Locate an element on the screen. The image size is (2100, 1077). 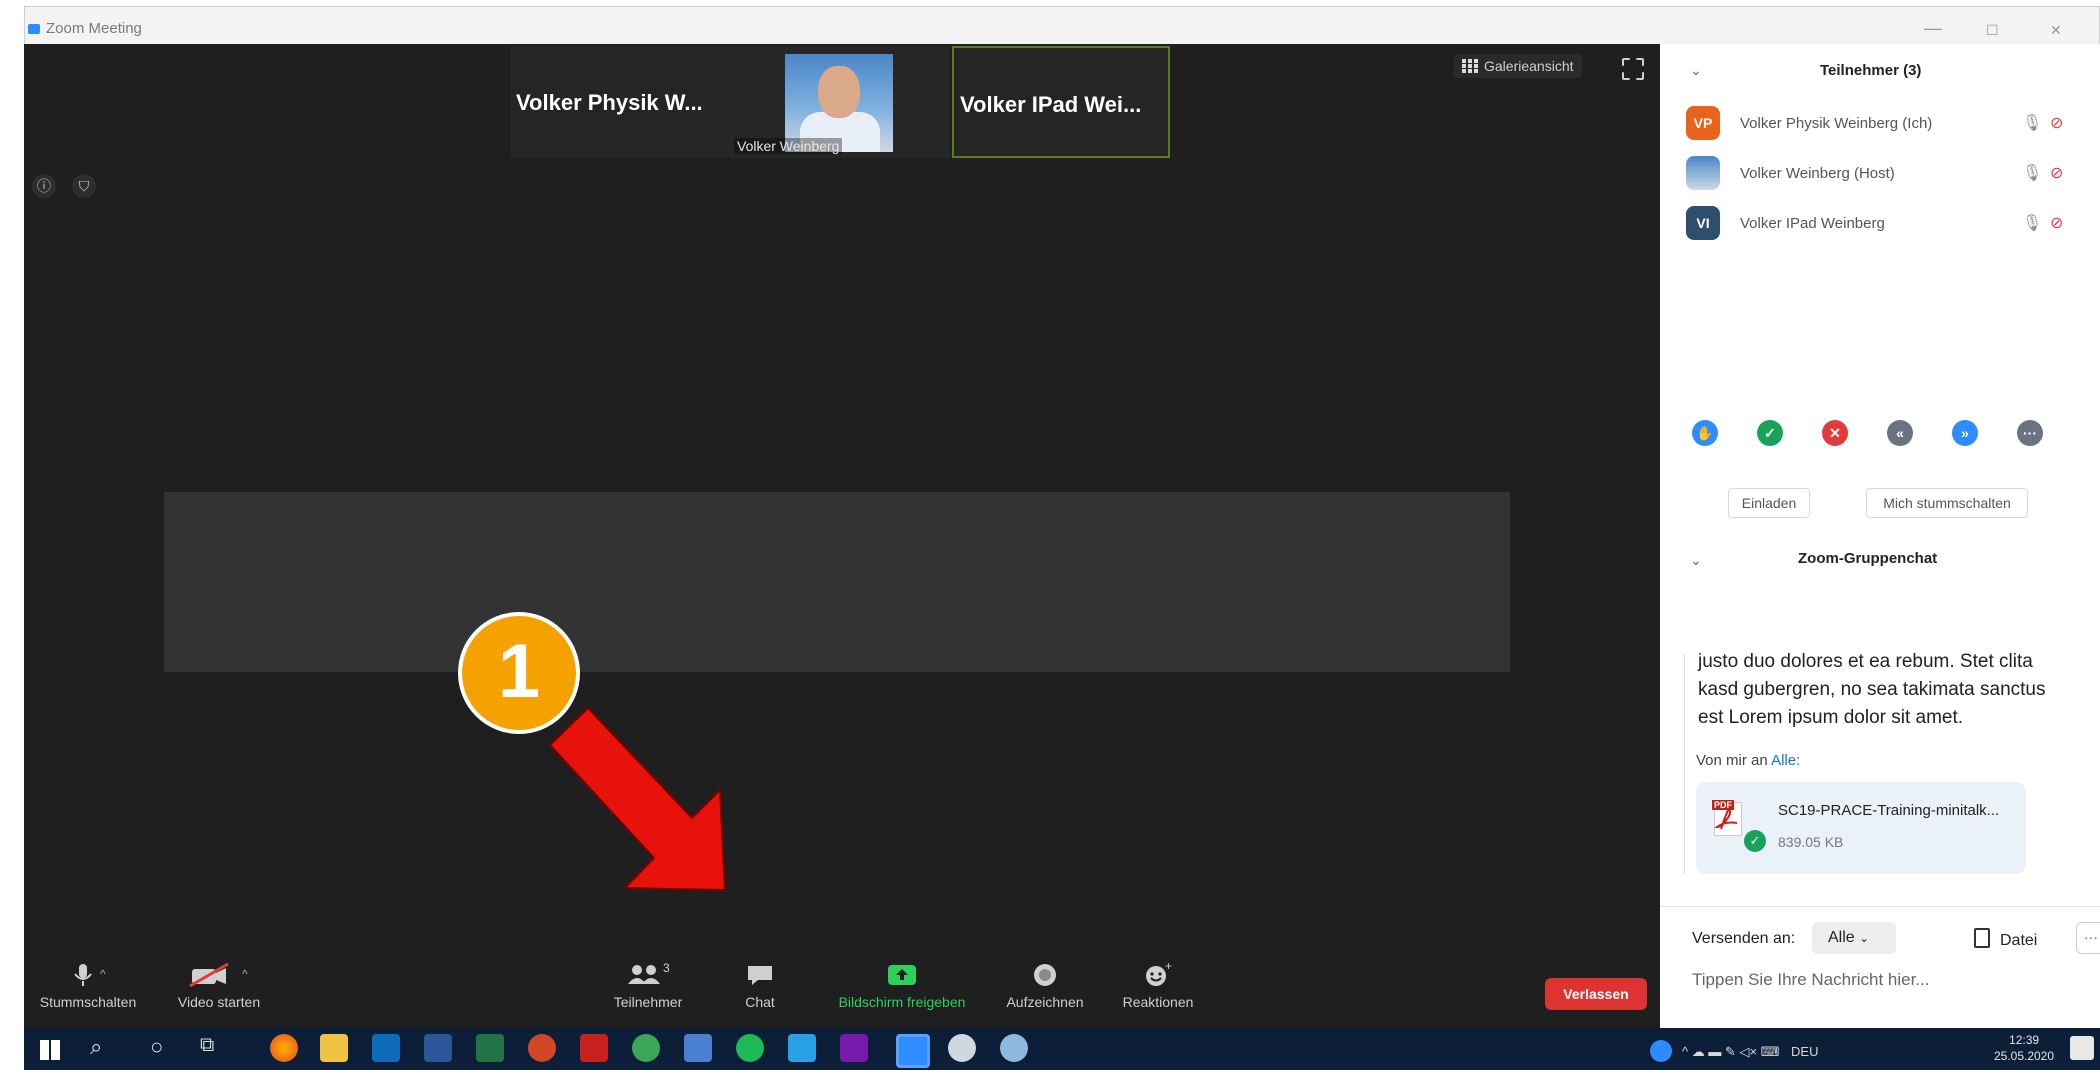
invite-button: Einladen is located at coordinates (1769, 503).